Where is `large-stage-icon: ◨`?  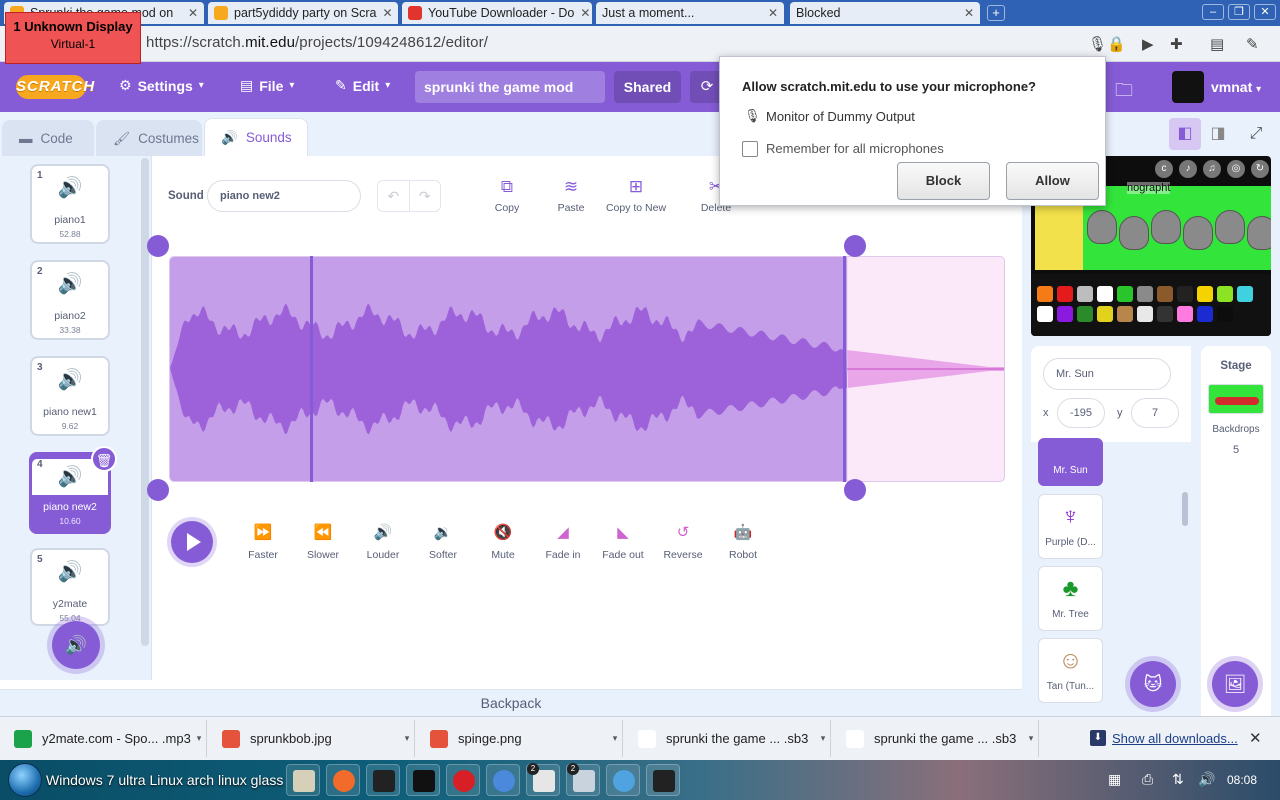 large-stage-icon: ◨ is located at coordinates (1218, 134).